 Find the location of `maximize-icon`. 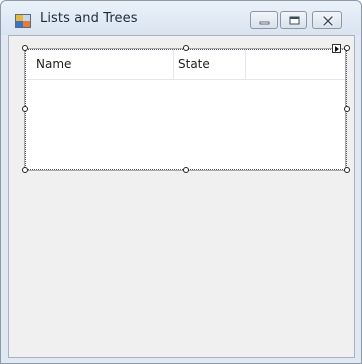

maximize-icon is located at coordinates (294, 20).